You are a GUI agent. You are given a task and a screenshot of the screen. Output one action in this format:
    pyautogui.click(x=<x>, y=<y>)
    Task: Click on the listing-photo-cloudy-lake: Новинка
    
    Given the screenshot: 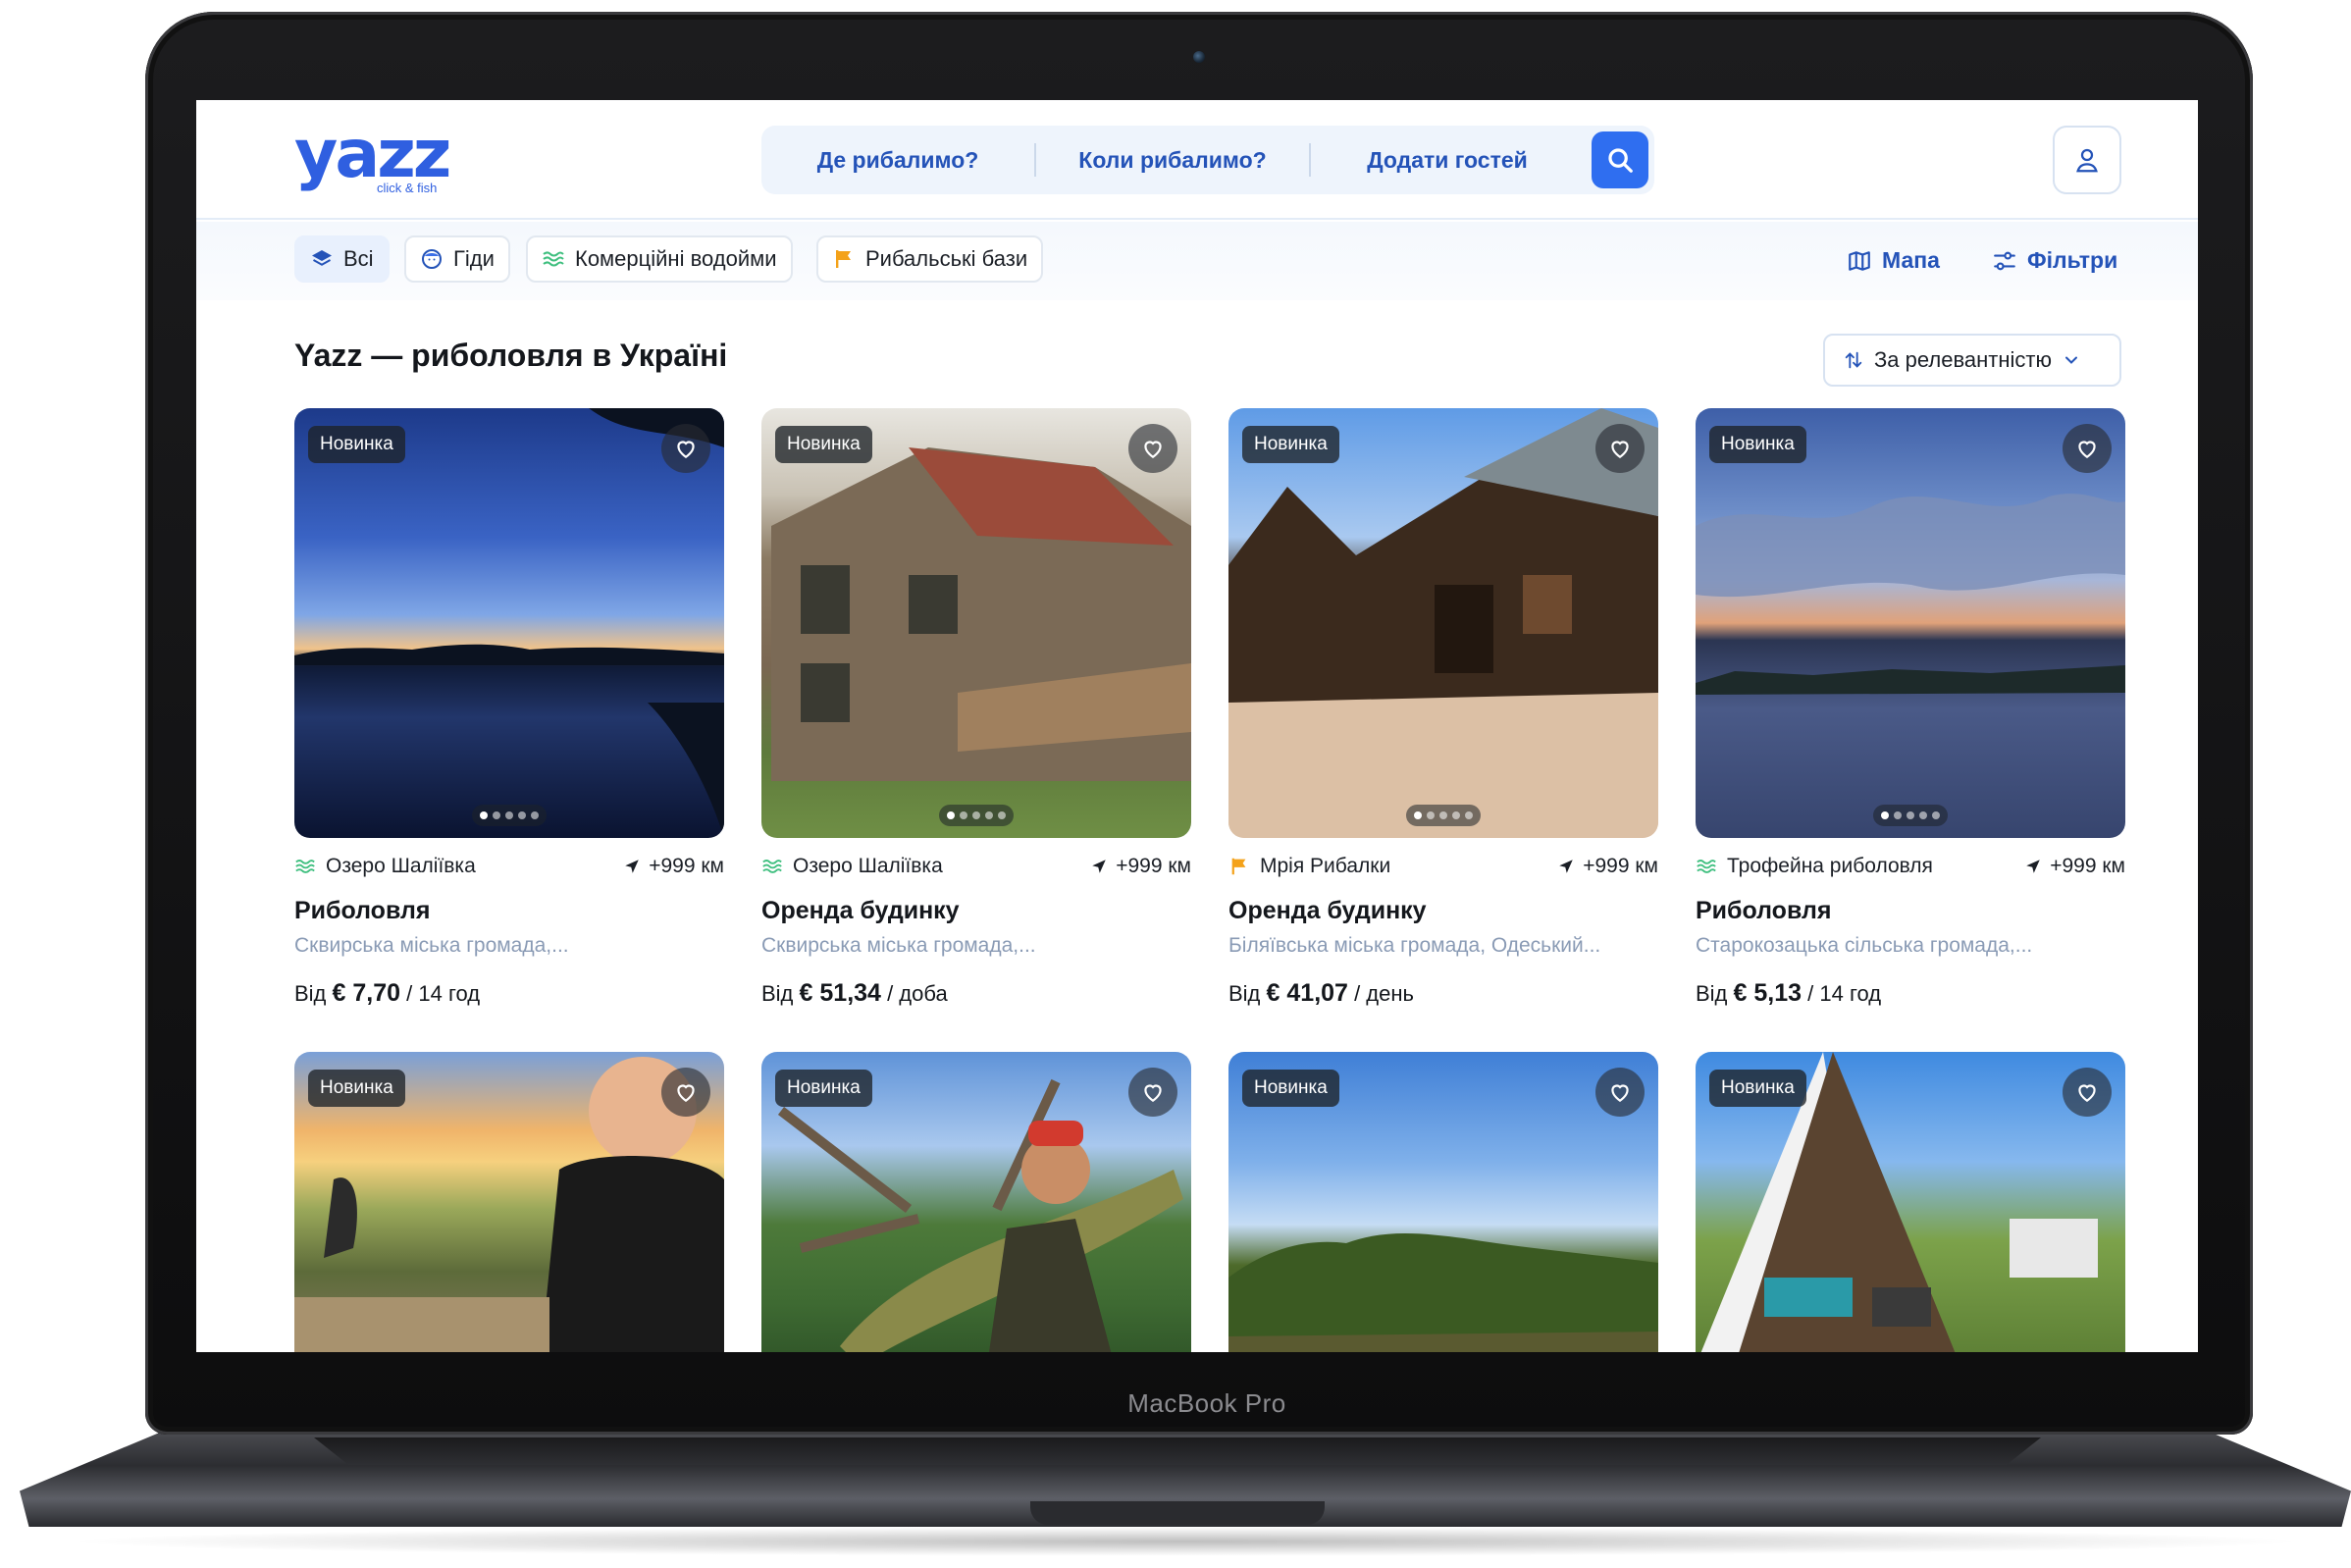 What is the action you would take?
    pyautogui.click(x=1910, y=623)
    